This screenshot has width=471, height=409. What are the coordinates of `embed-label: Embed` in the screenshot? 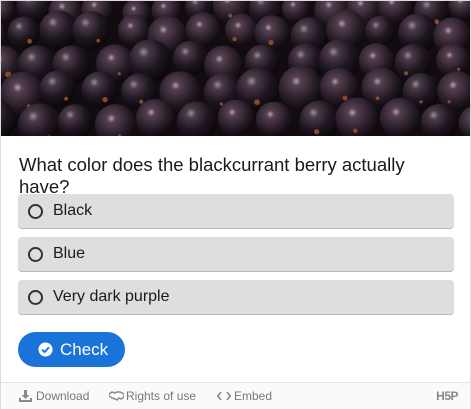 It's located at (253, 396).